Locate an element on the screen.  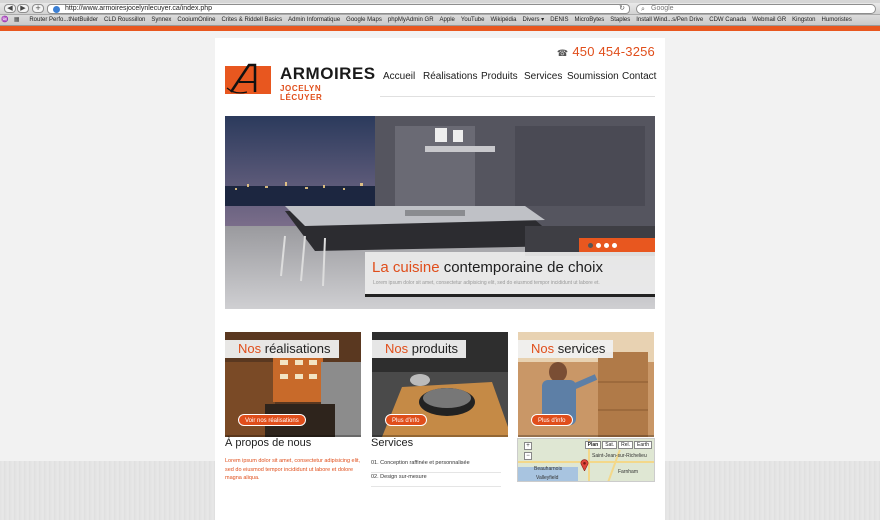
top-sites-icon: ▦ is located at coordinates (17, 20).